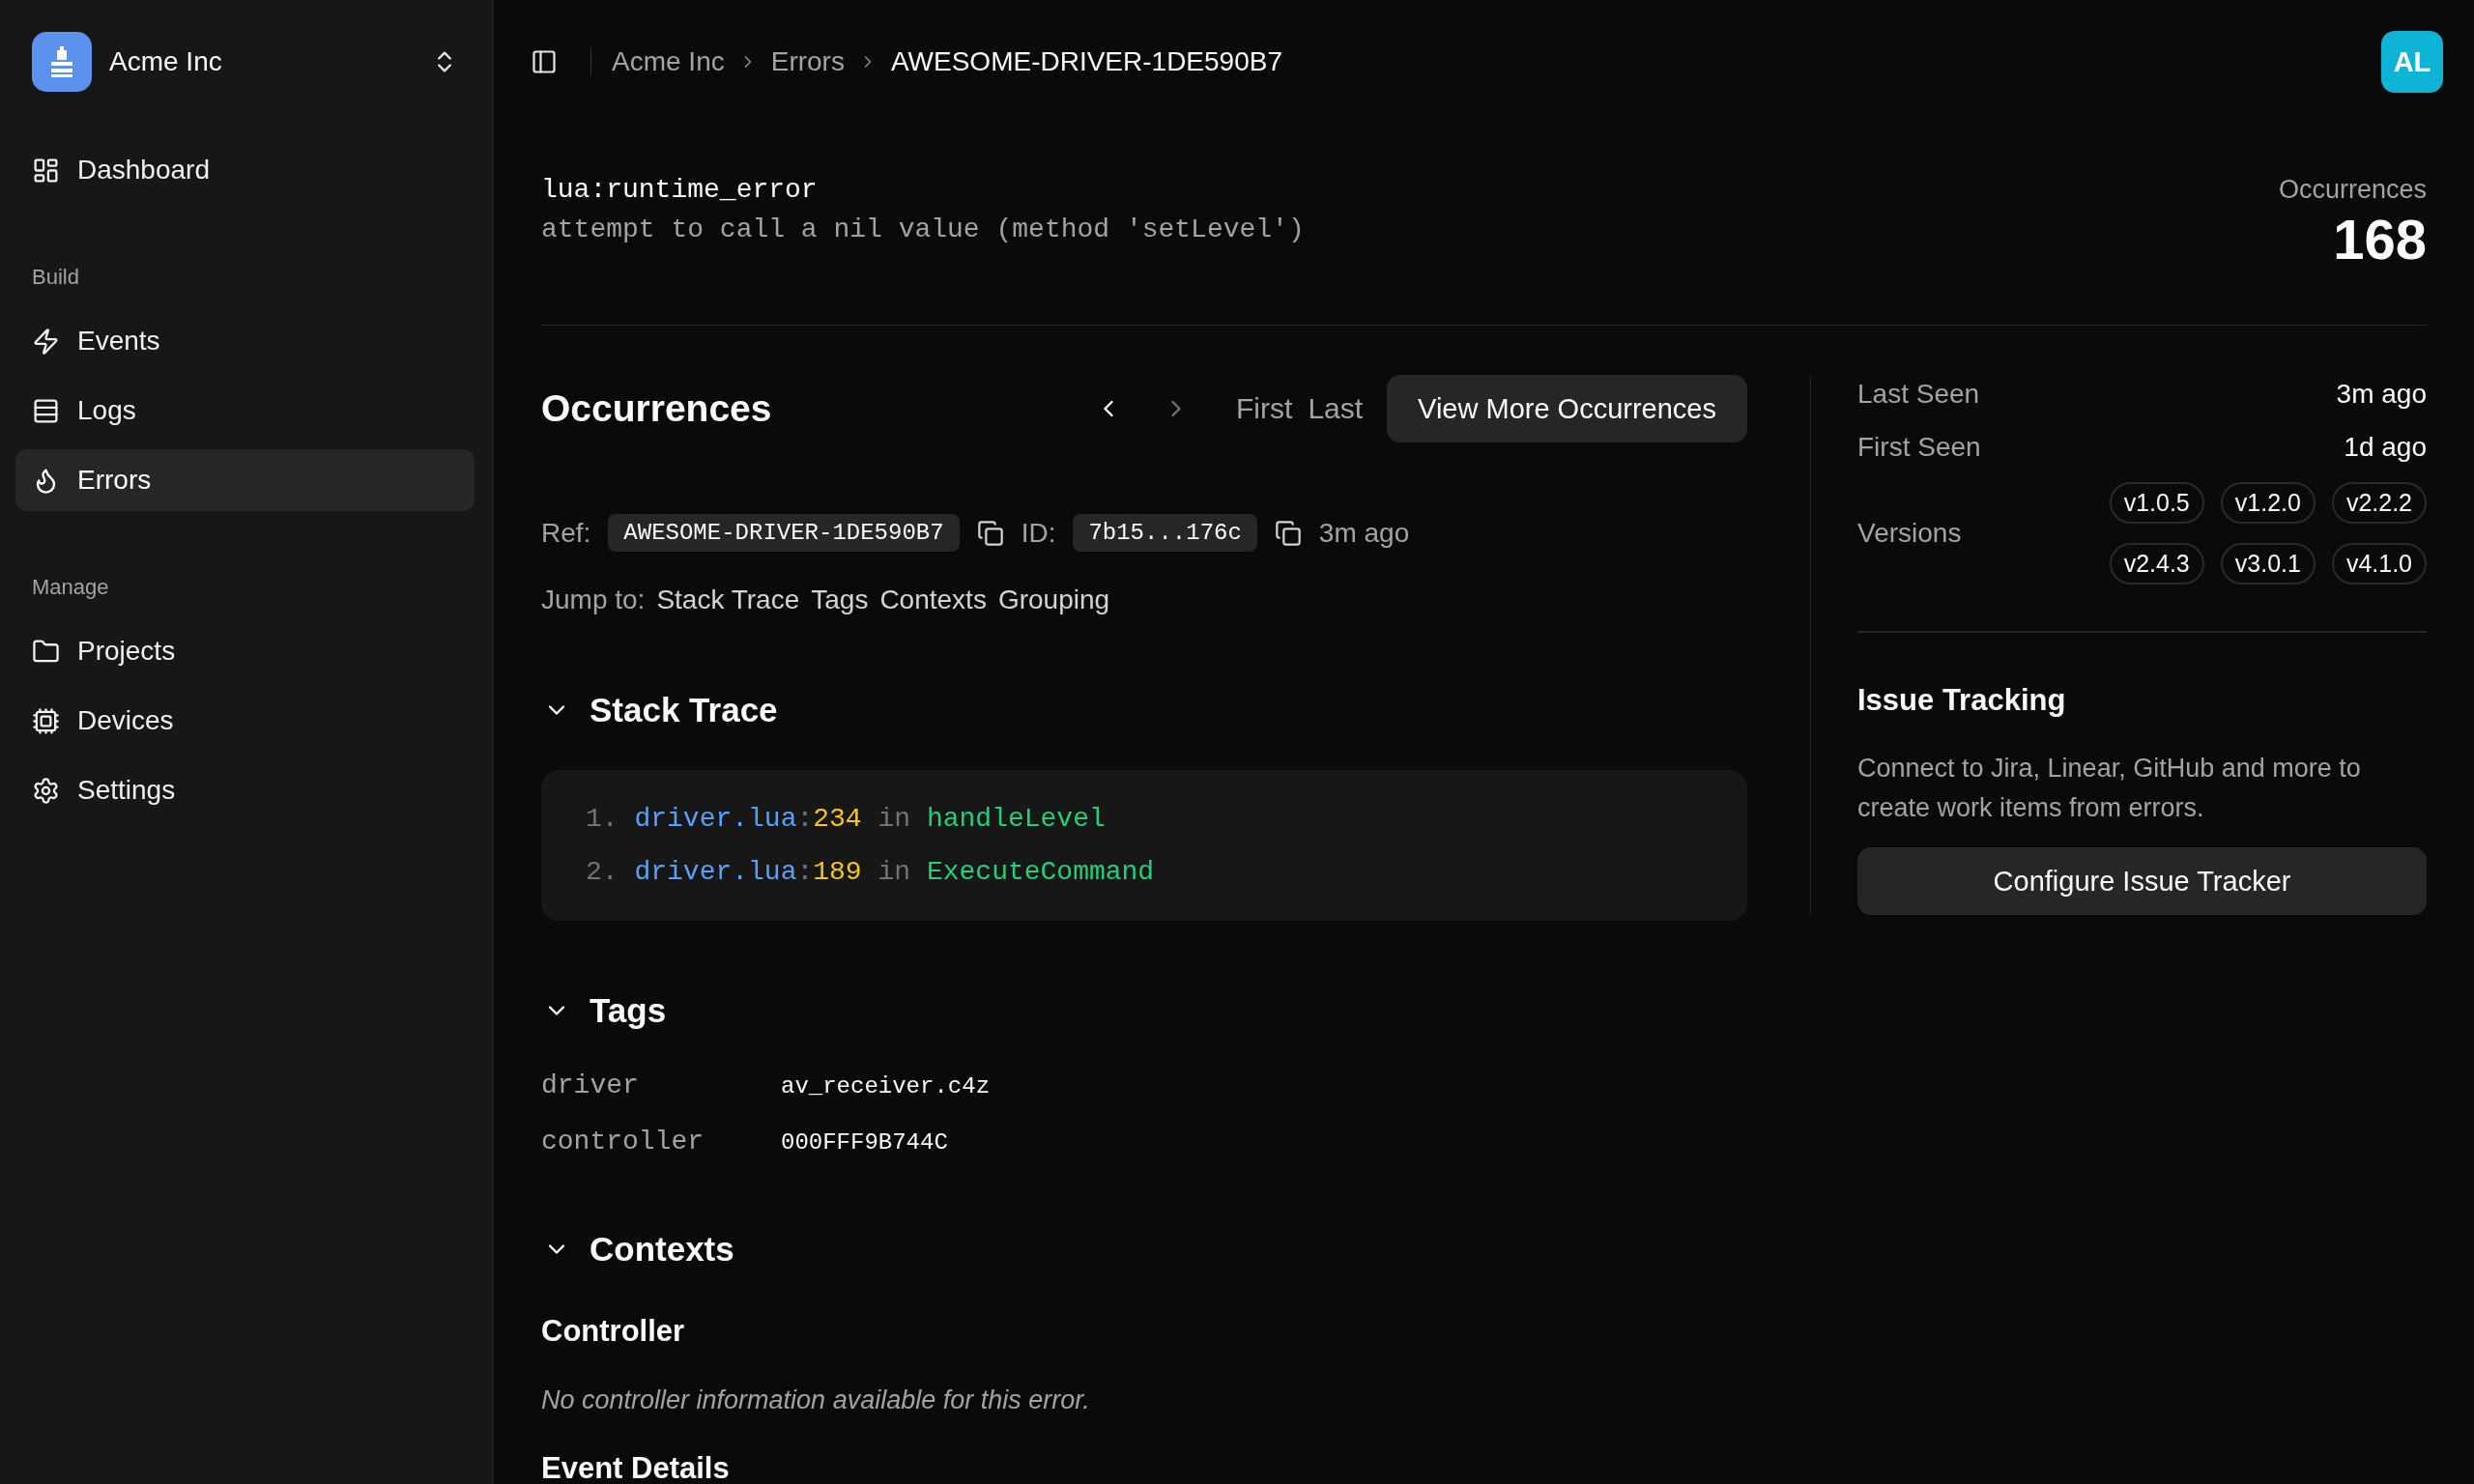  Describe the element at coordinates (635, 1467) in the screenshot. I see `section-heading: Event Details` at that location.